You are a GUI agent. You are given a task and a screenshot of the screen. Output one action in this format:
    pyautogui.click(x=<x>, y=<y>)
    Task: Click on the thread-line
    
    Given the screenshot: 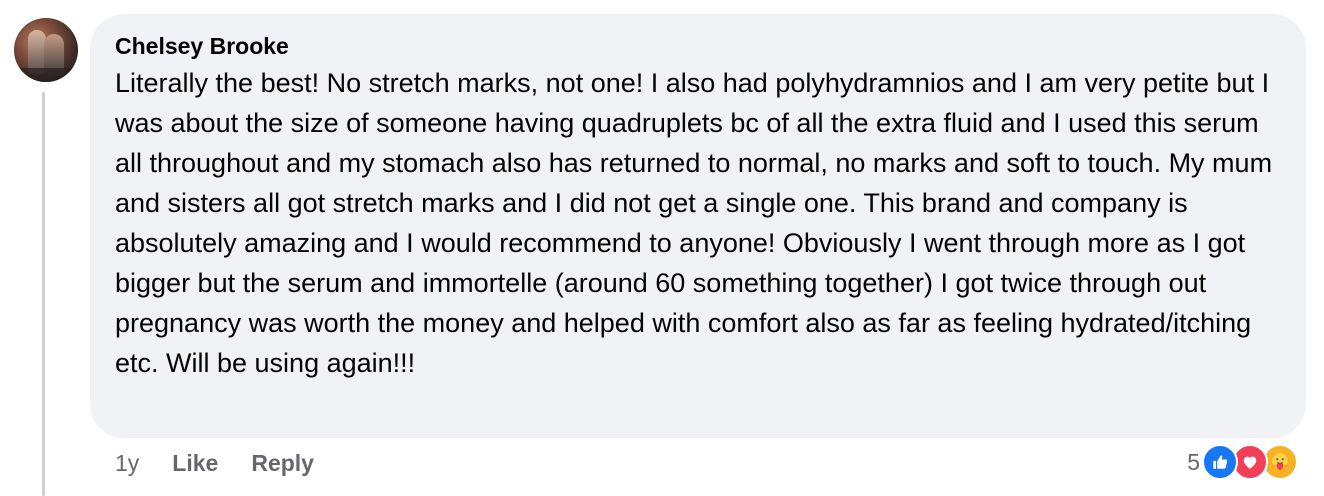 What is the action you would take?
    pyautogui.click(x=43, y=294)
    